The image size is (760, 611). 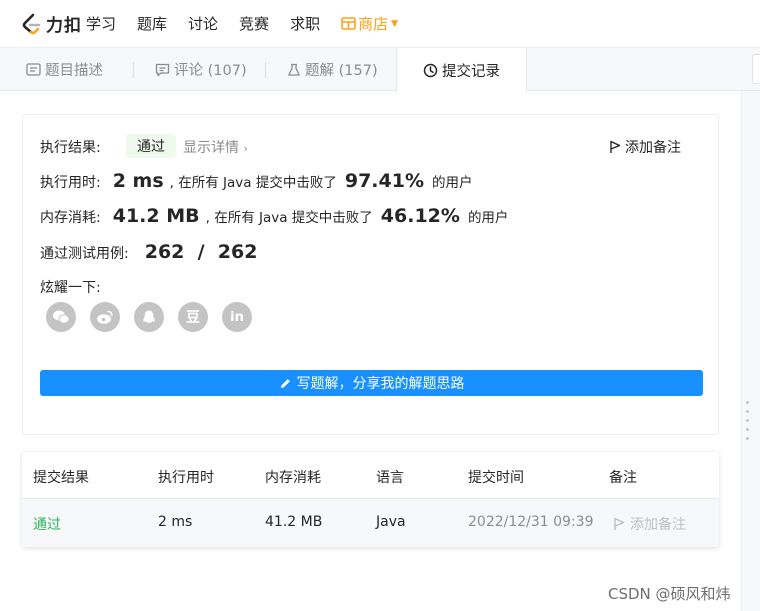 What do you see at coordinates (471, 71) in the screenshot?
I see `tab-submissions-label: 提交记录` at bounding box center [471, 71].